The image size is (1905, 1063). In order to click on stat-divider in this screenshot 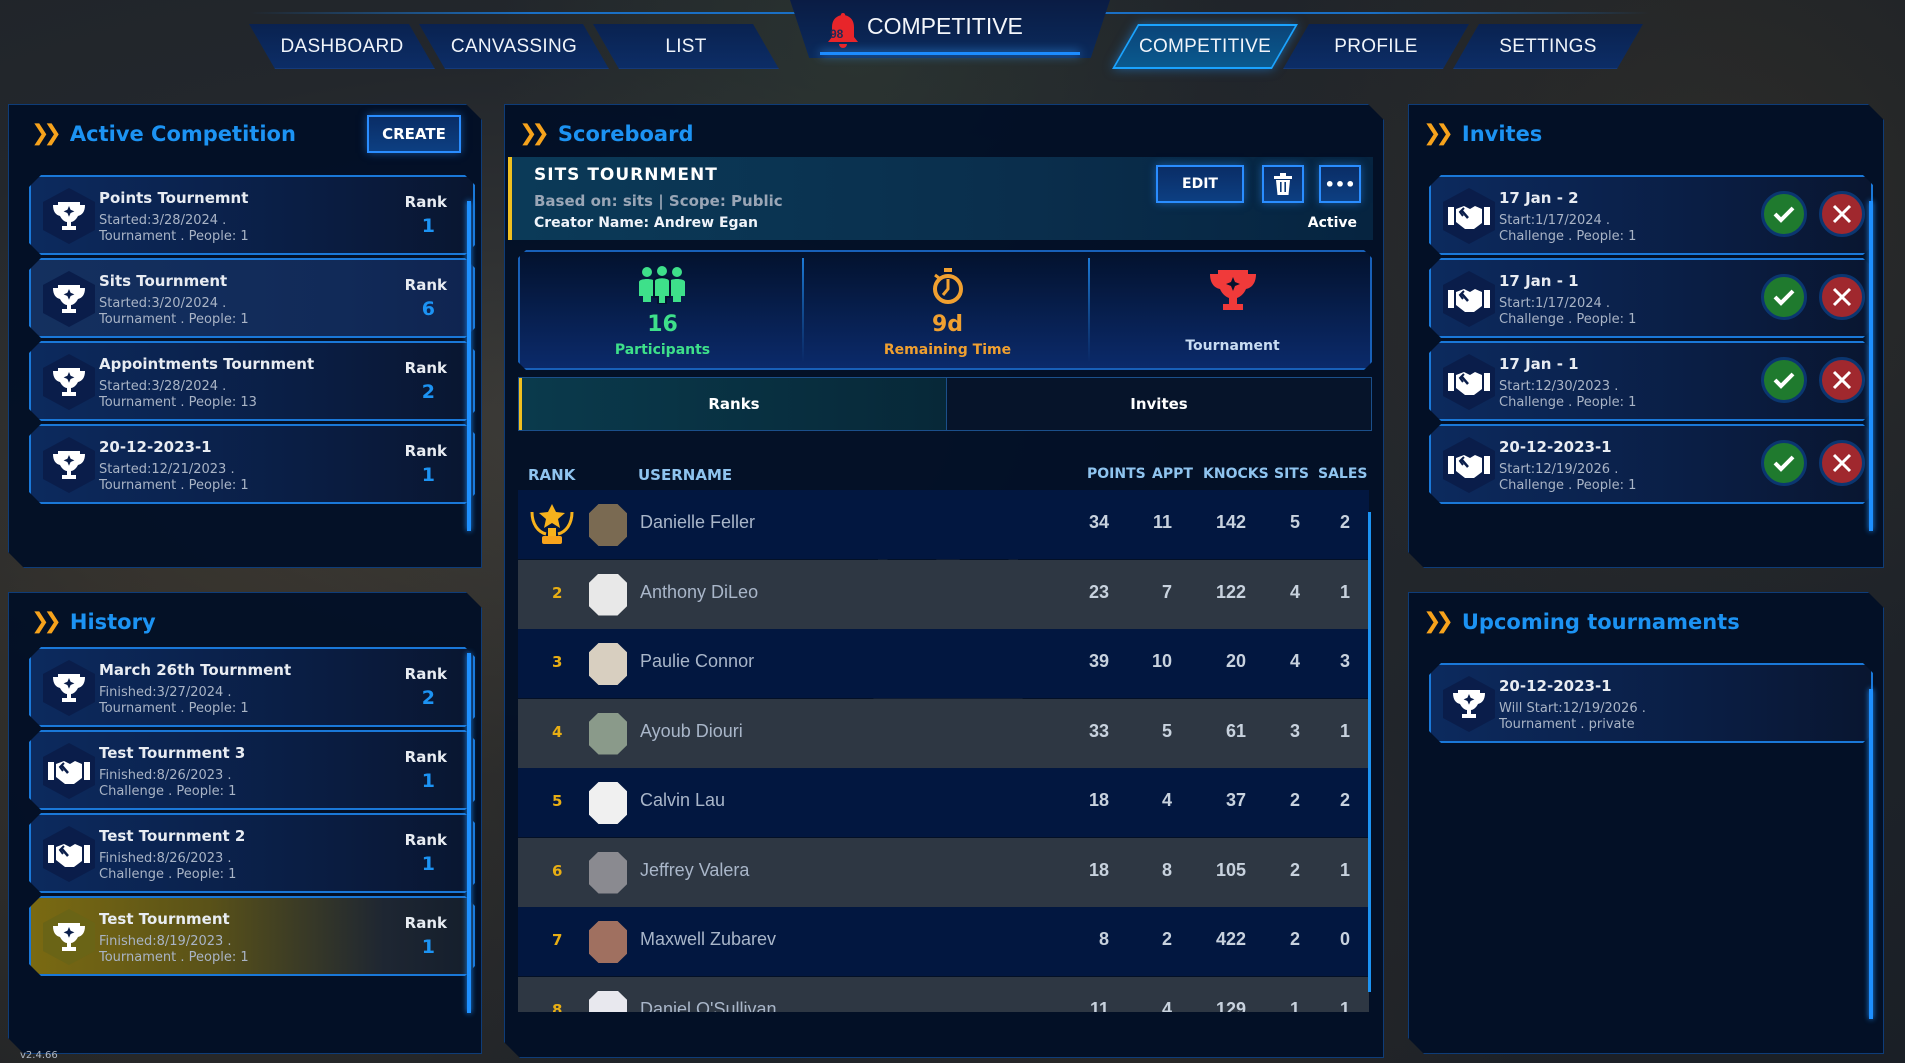, I will do `click(803, 310)`.